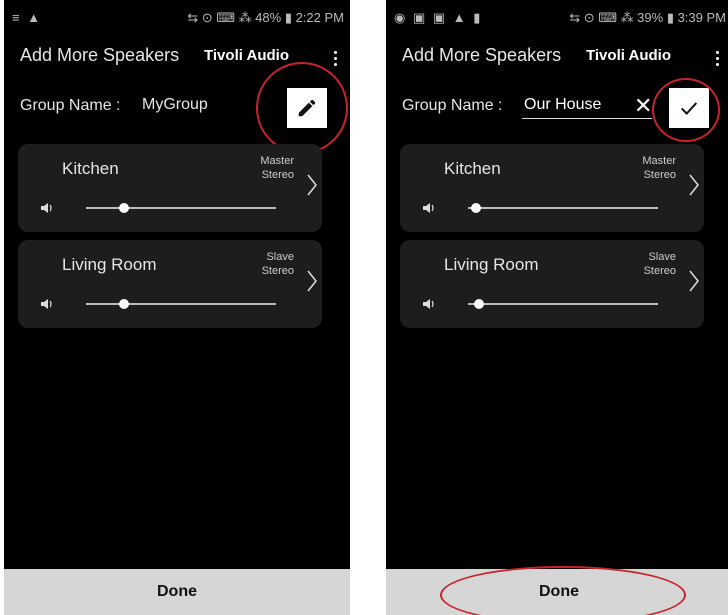 This screenshot has width=728, height=615. I want to click on edit-group-name-button, so click(307, 108).